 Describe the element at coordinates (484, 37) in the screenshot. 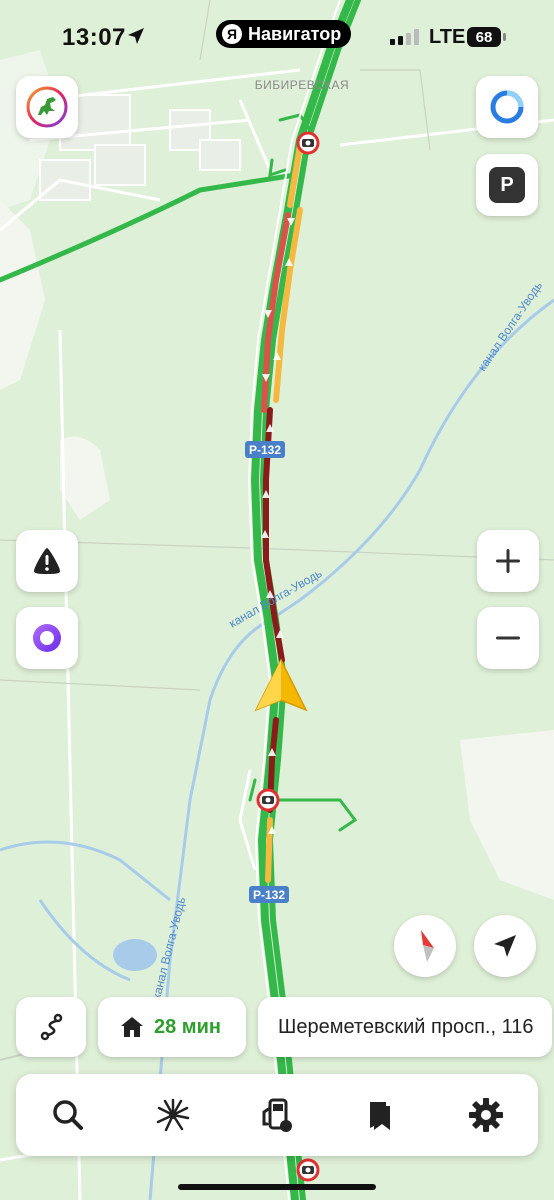

I see `battery-icon: 68` at that location.